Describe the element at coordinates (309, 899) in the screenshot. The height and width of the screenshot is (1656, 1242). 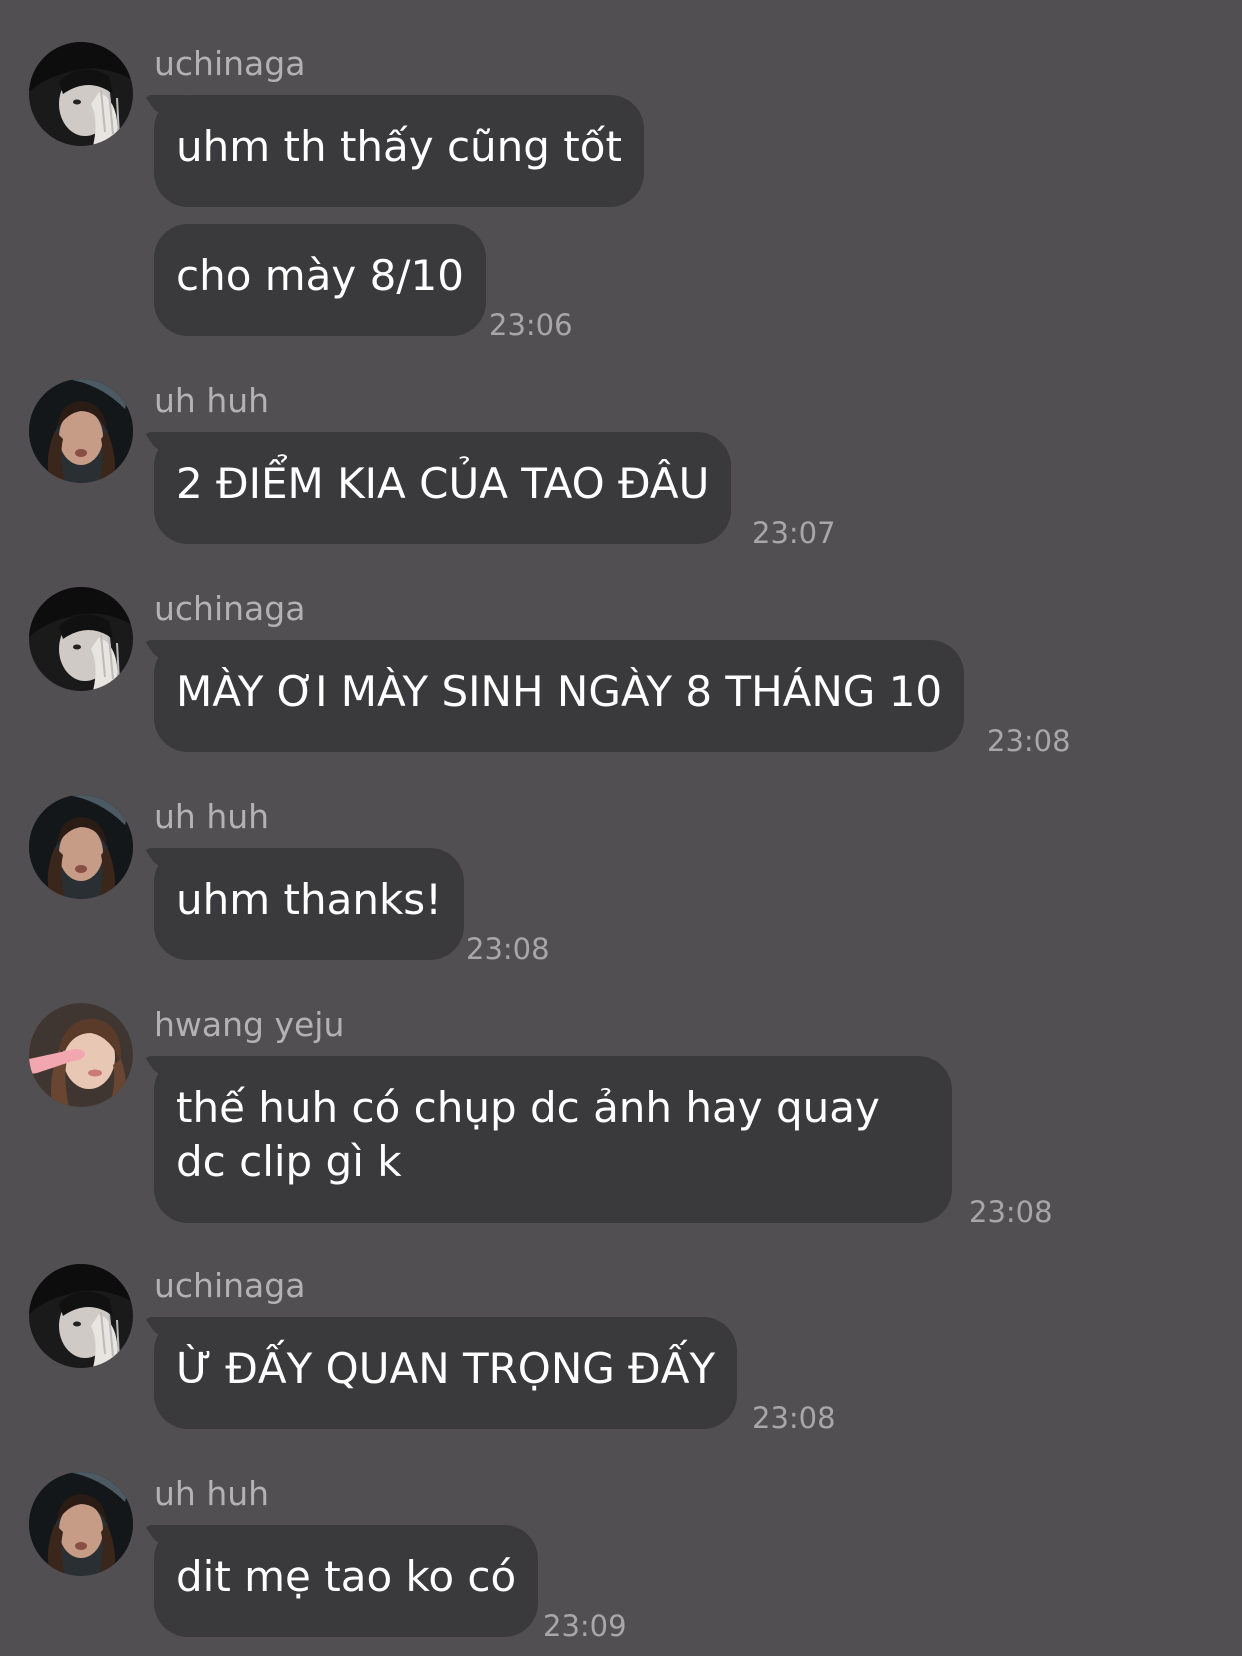
I see `message-text: uhm thanks!` at that location.